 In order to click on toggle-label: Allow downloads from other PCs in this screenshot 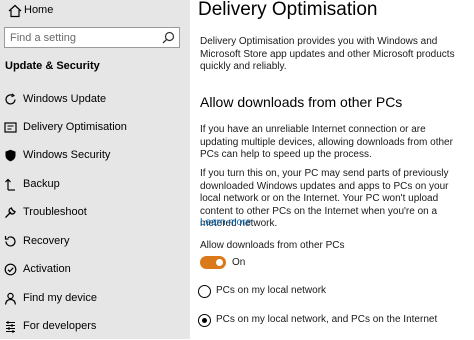, I will do `click(272, 245)`.